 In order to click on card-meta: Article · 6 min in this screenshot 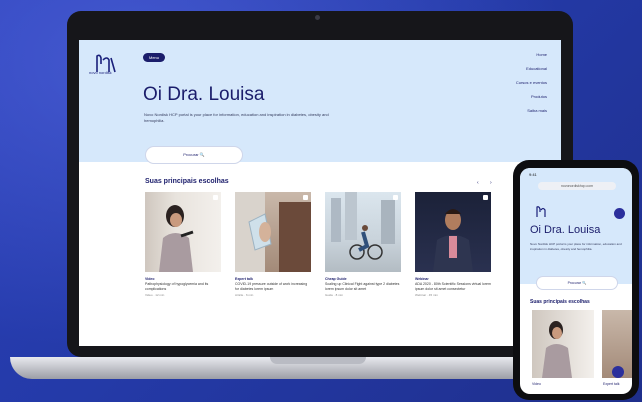, I will do `click(244, 295)`.